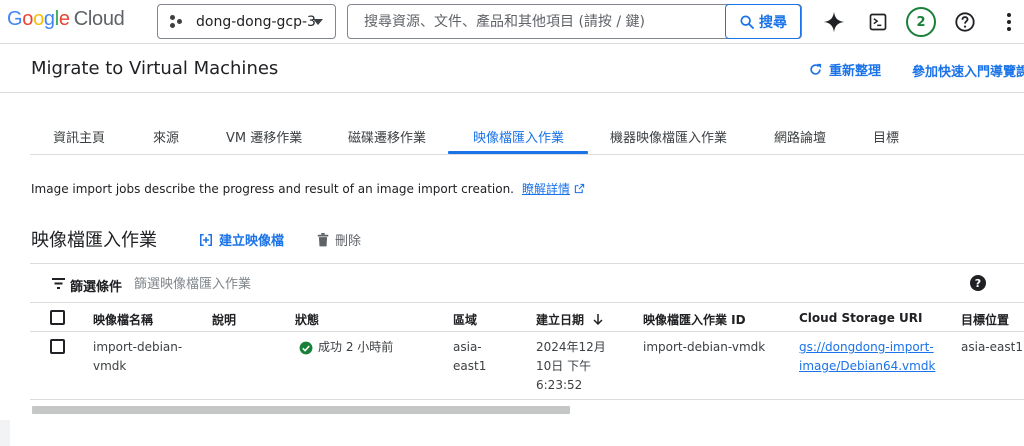 The width and height of the screenshot is (1024, 446). What do you see at coordinates (387, 136) in the screenshot?
I see `tab-disk-migrations: 磁碟遷移作業` at bounding box center [387, 136].